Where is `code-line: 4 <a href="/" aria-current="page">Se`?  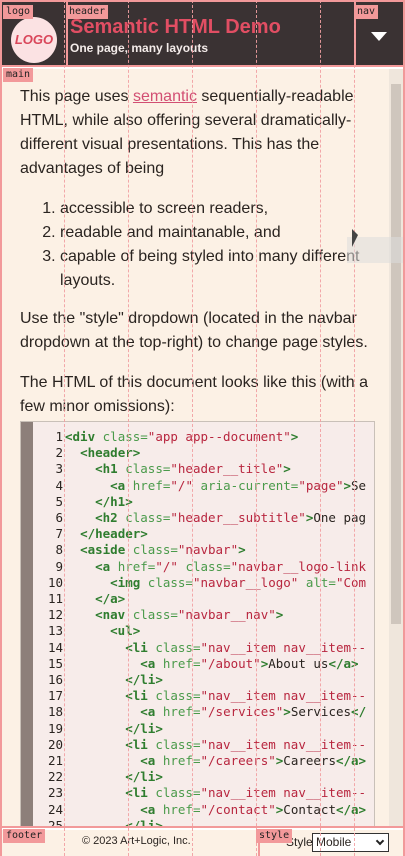
code-line: 4 <a href="/" aria-current="page">Se is located at coordinates (199, 486).